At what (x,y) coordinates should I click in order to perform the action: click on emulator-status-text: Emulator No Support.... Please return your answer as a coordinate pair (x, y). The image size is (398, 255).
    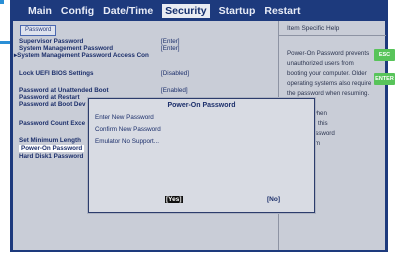
    Looking at the image, I should click on (127, 141).